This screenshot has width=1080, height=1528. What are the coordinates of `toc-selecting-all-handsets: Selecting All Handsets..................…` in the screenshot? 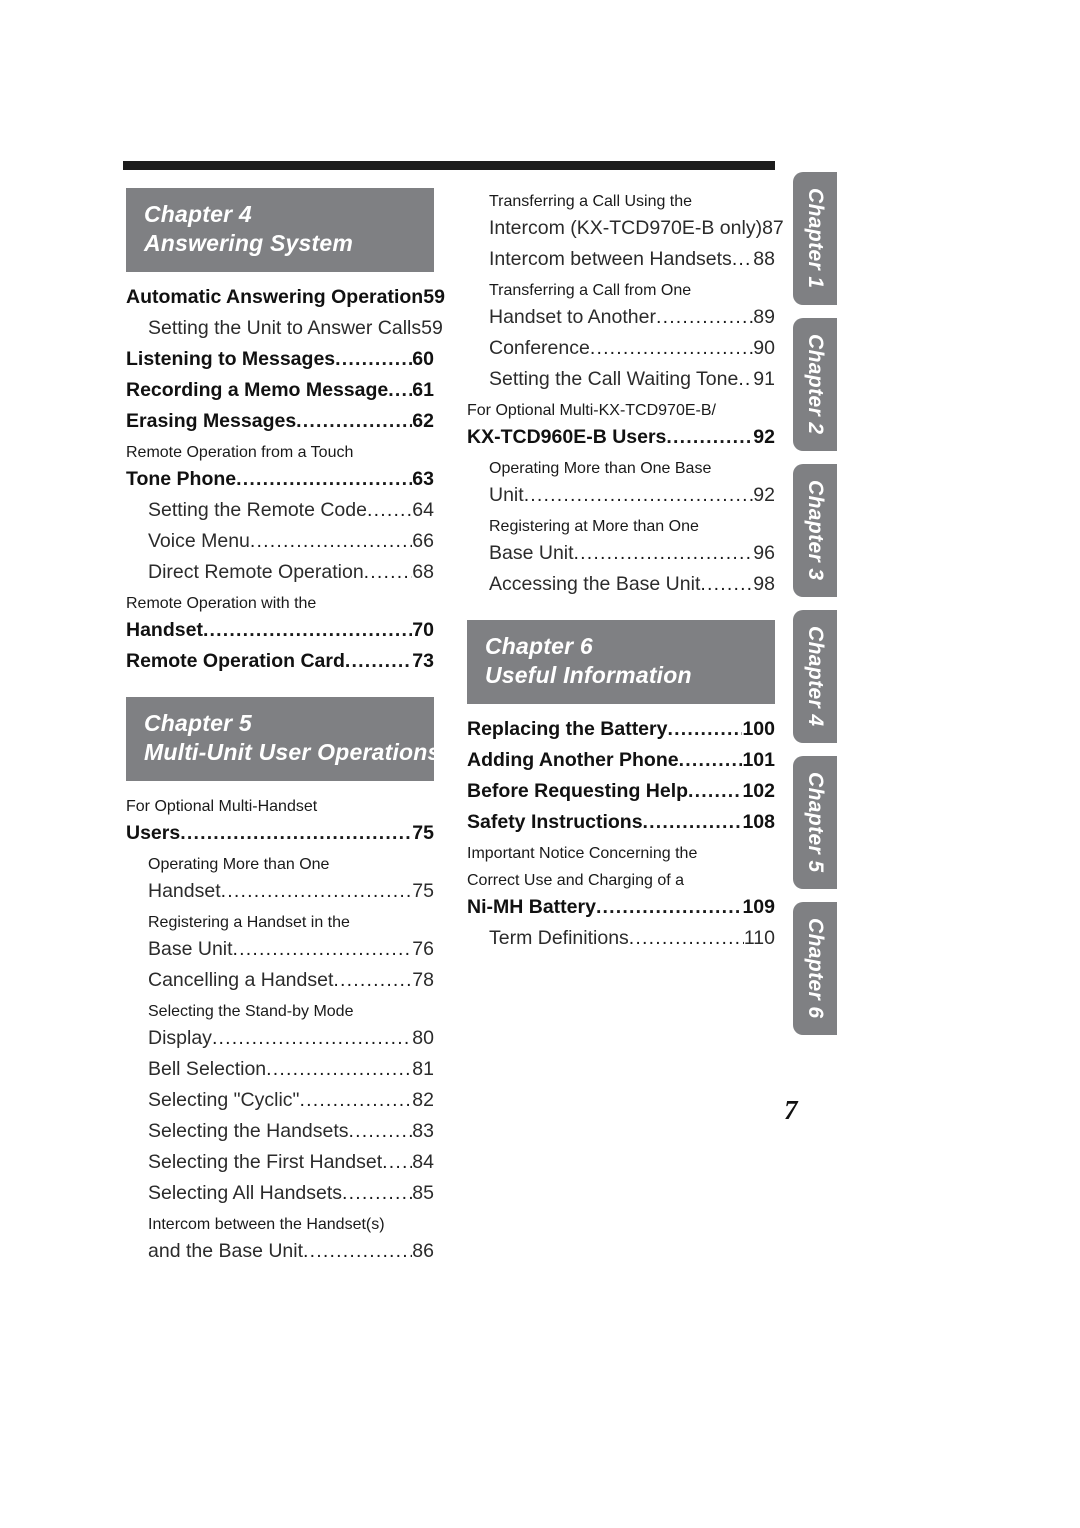 It's located at (280, 1193).